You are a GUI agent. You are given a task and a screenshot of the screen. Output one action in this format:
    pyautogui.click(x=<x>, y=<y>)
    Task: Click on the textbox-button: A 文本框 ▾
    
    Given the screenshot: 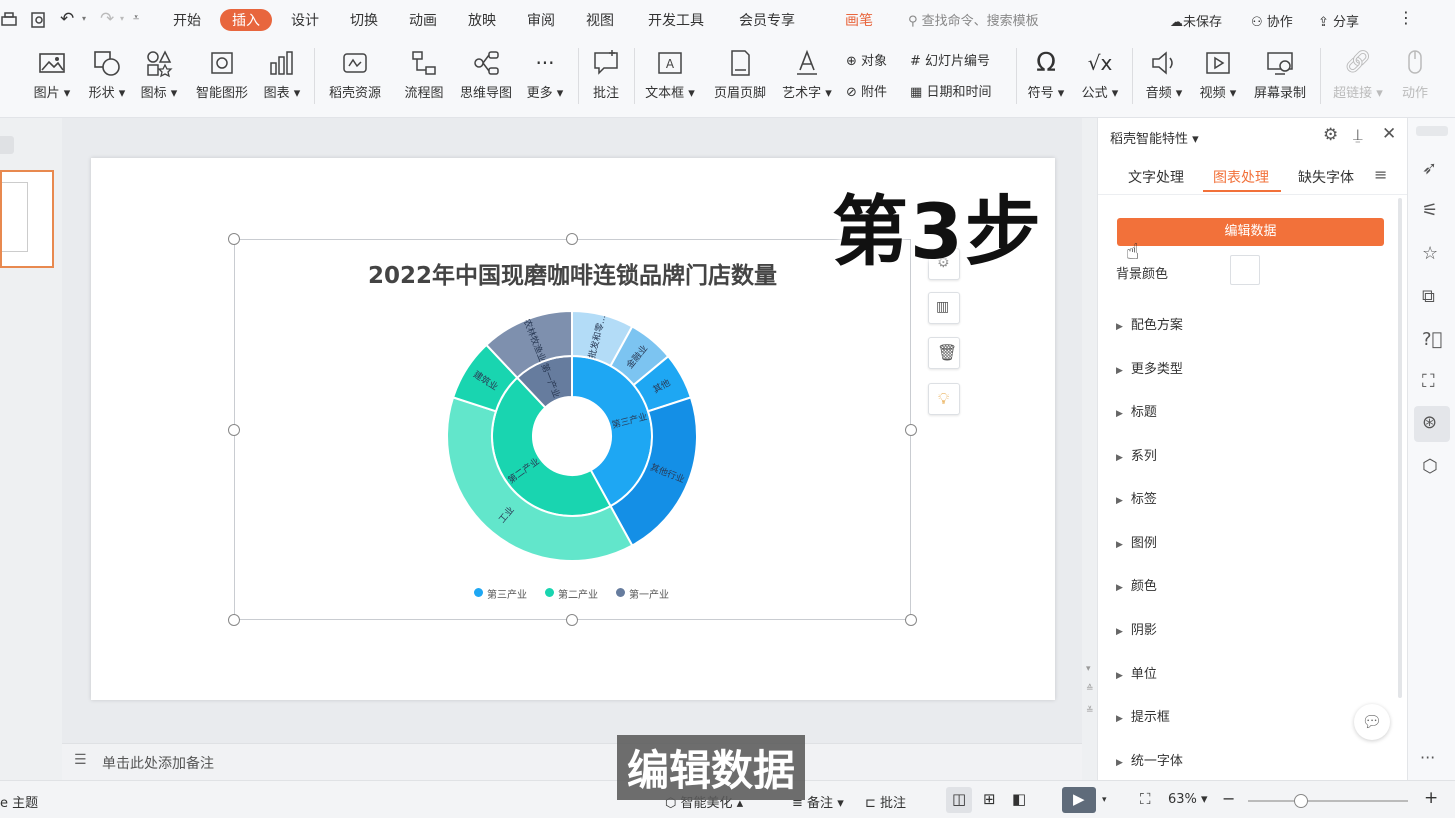 What is the action you would take?
    pyautogui.click(x=670, y=75)
    